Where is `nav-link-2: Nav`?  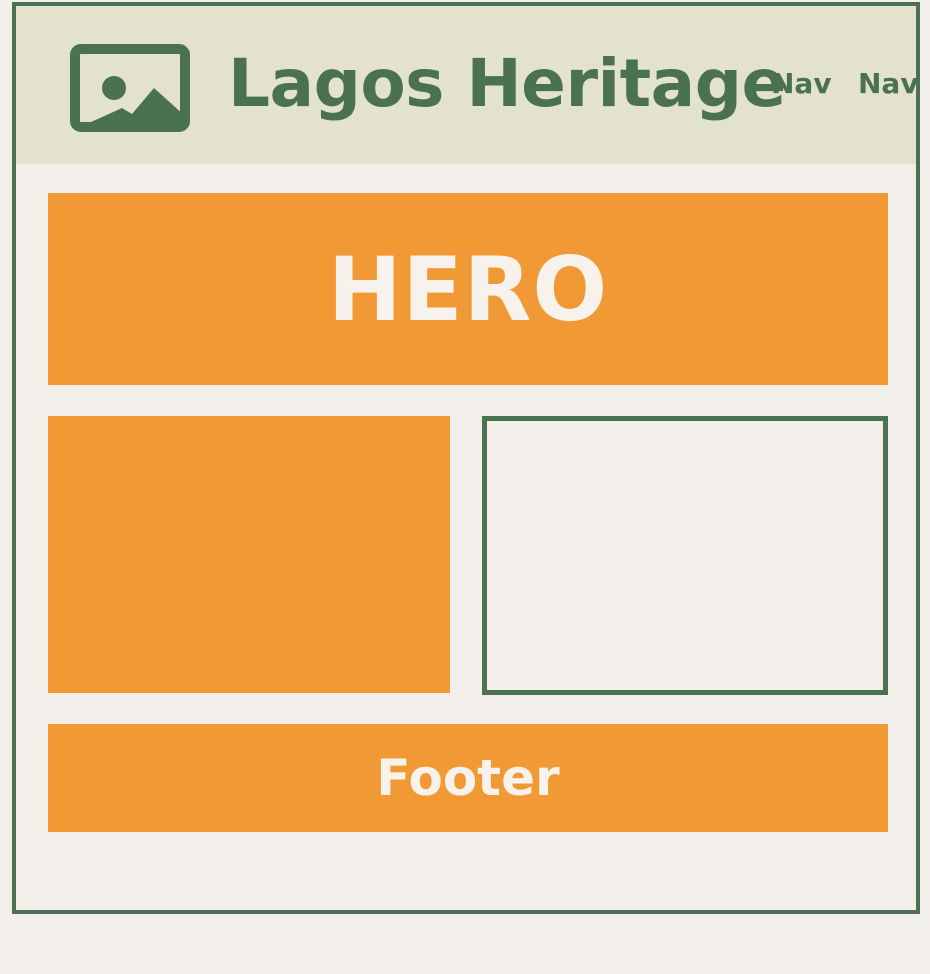
nav-link-2: Nav is located at coordinates (888, 84).